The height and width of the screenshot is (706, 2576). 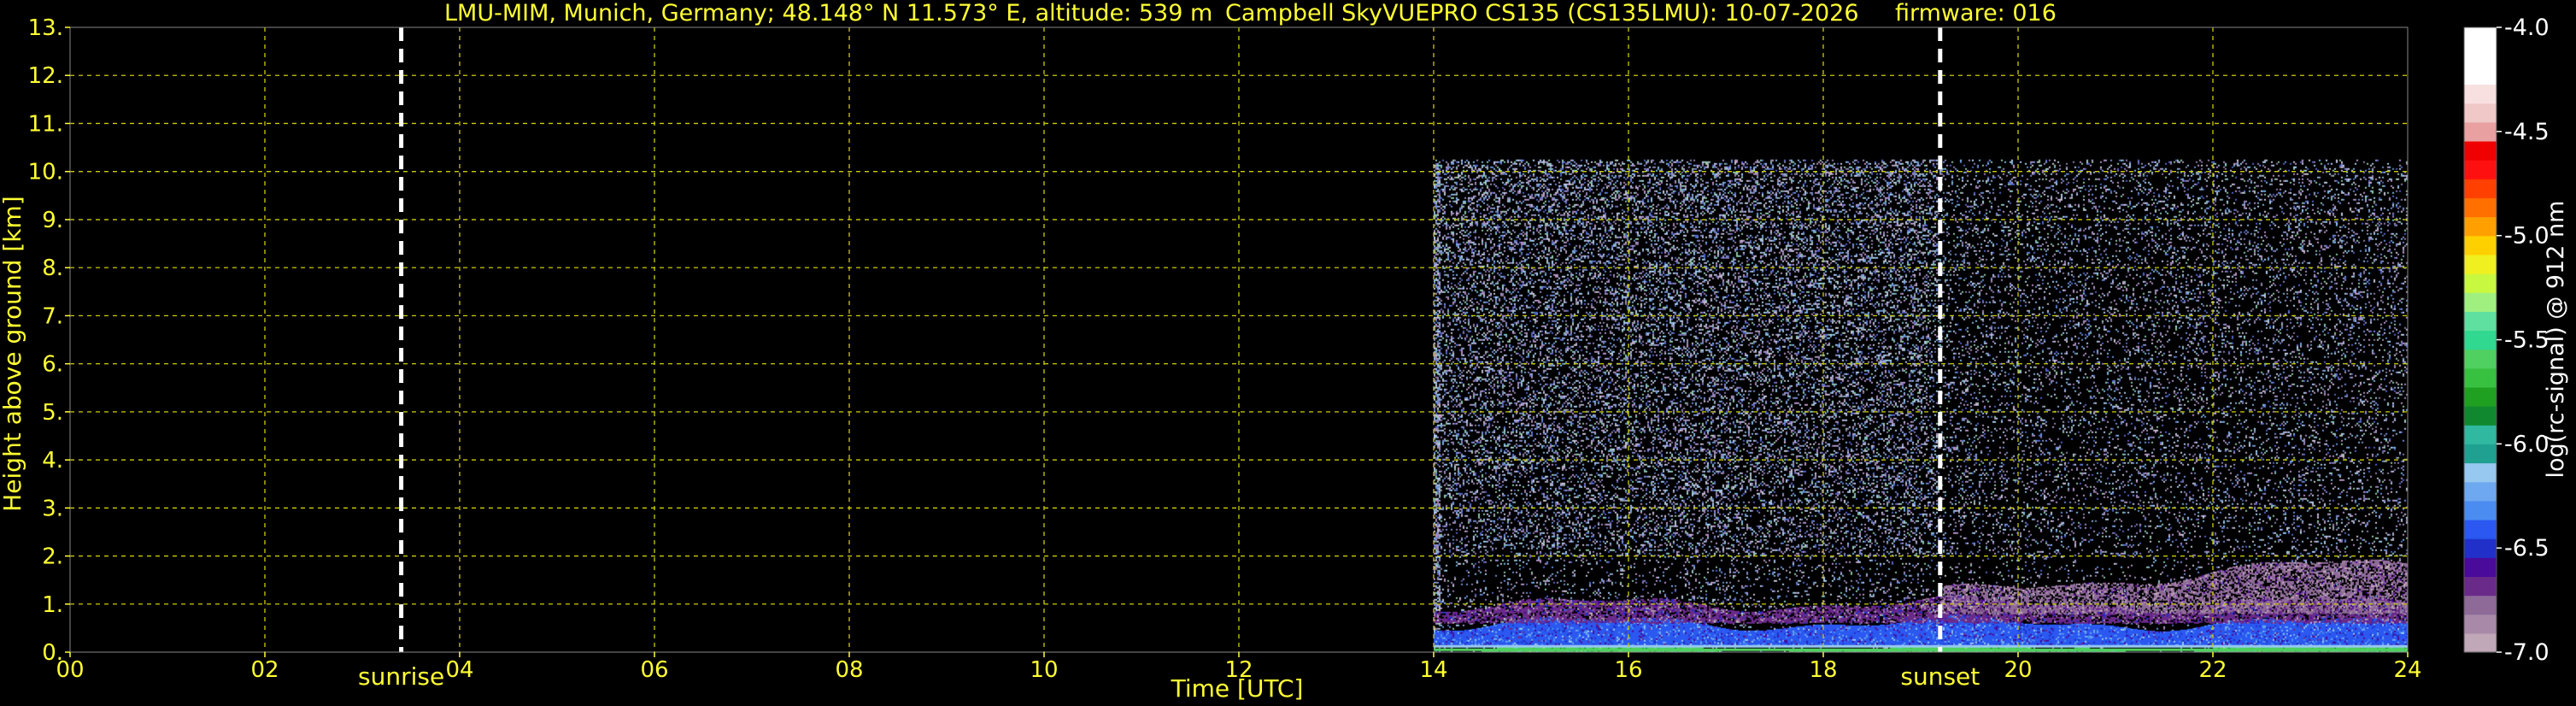 I want to click on x-tick-label: 02, so click(x=264, y=670).